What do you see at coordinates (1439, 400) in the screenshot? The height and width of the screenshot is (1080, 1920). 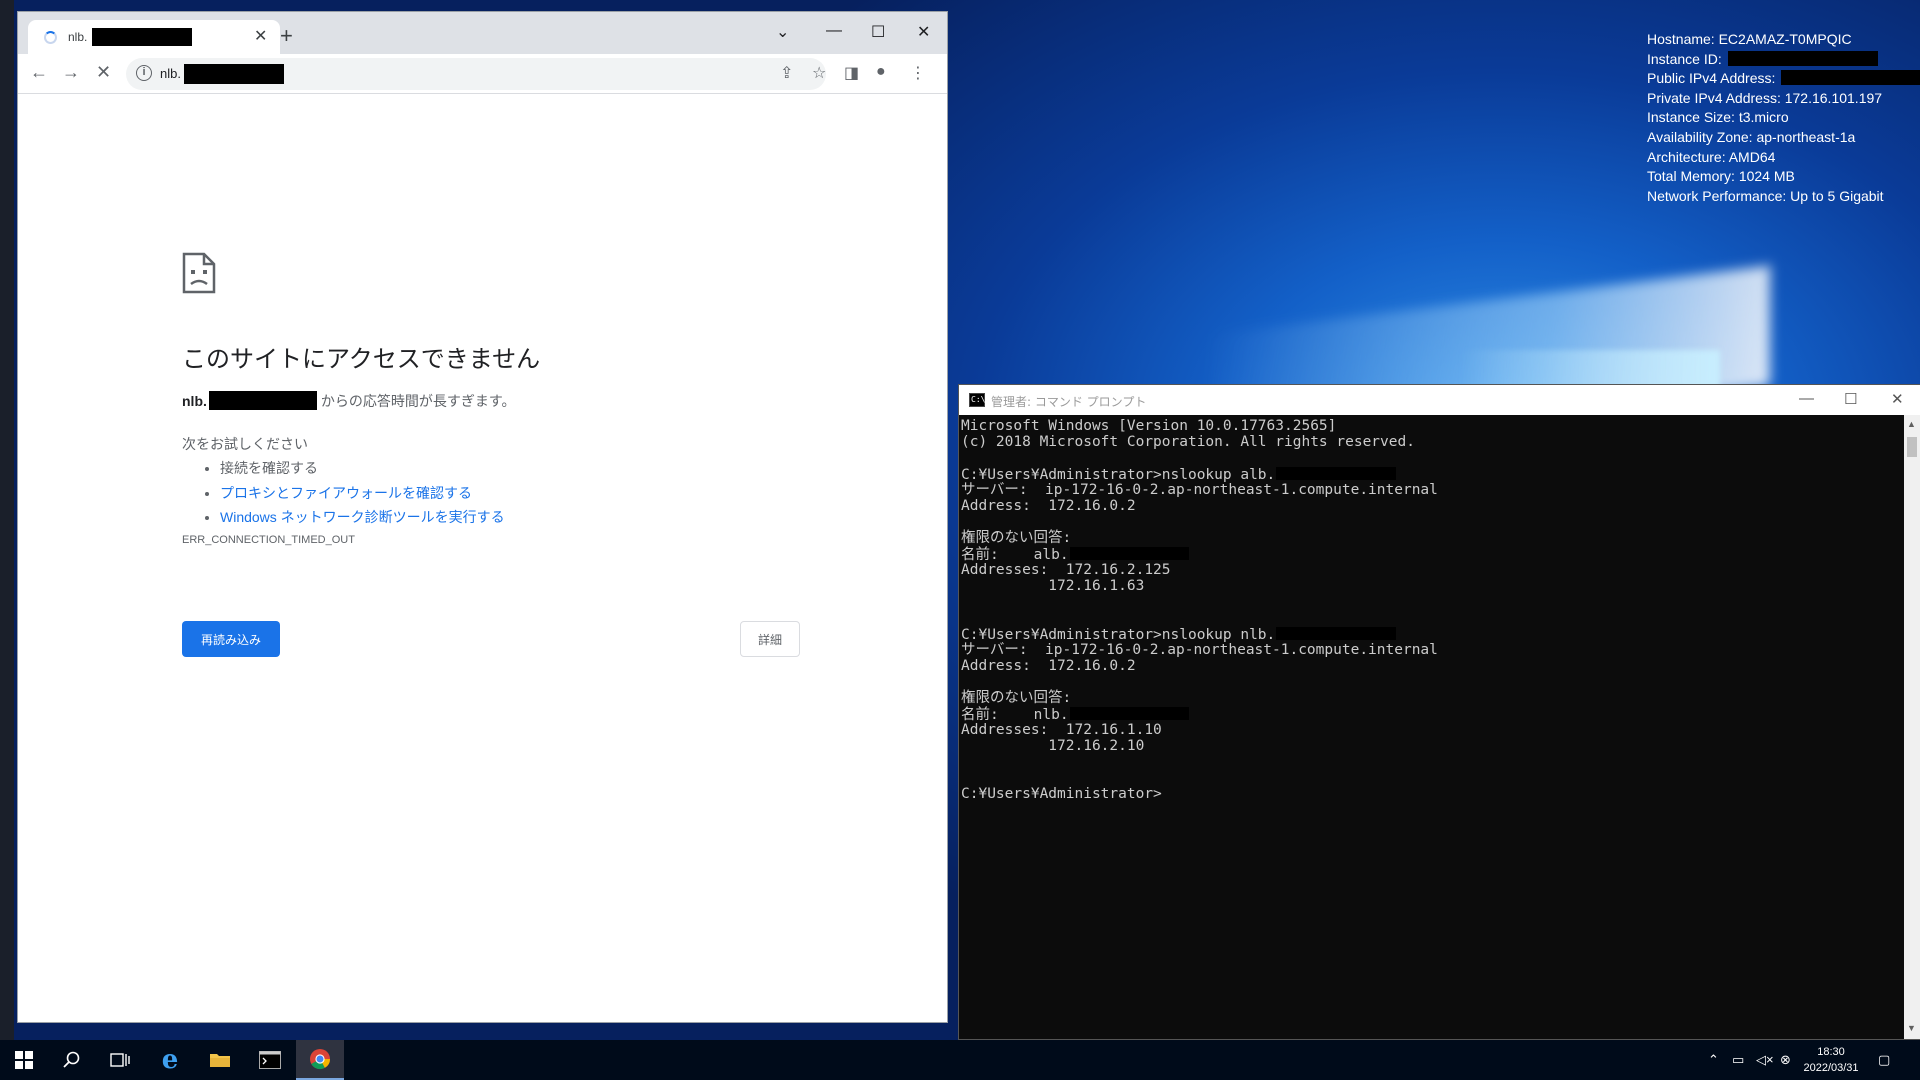 I see `cmd-titlebar: C:\ 管理者: コマンド プロンプト — ☐ ✕` at bounding box center [1439, 400].